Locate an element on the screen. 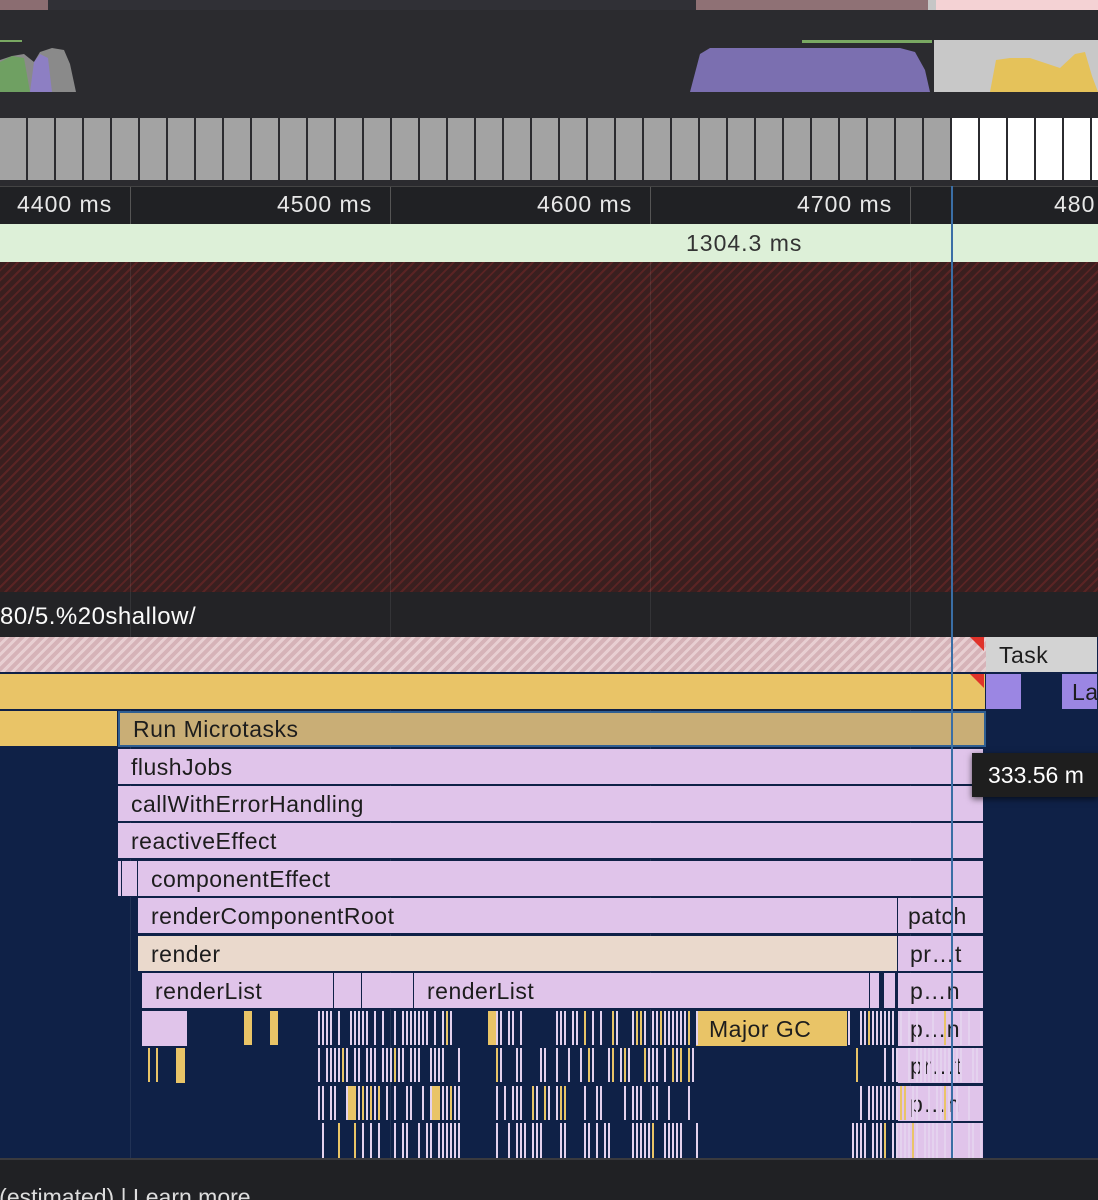 The height and width of the screenshot is (1200, 1098). evaluate-script-bar is located at coordinates (493, 692).